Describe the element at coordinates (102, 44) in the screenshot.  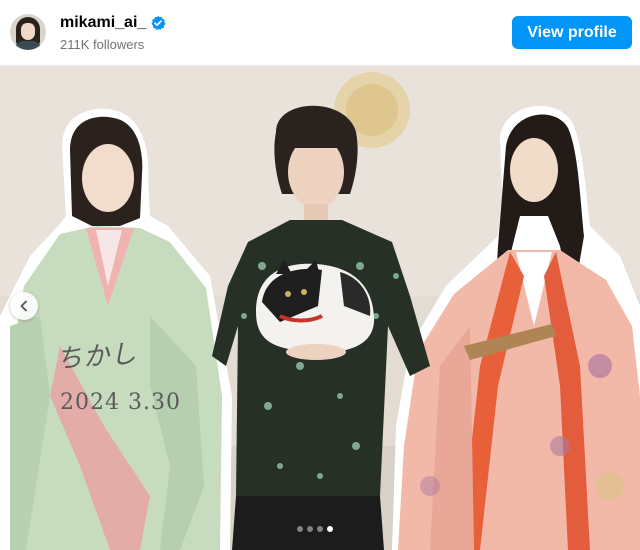
I see `follower-count: 211K followers` at that location.